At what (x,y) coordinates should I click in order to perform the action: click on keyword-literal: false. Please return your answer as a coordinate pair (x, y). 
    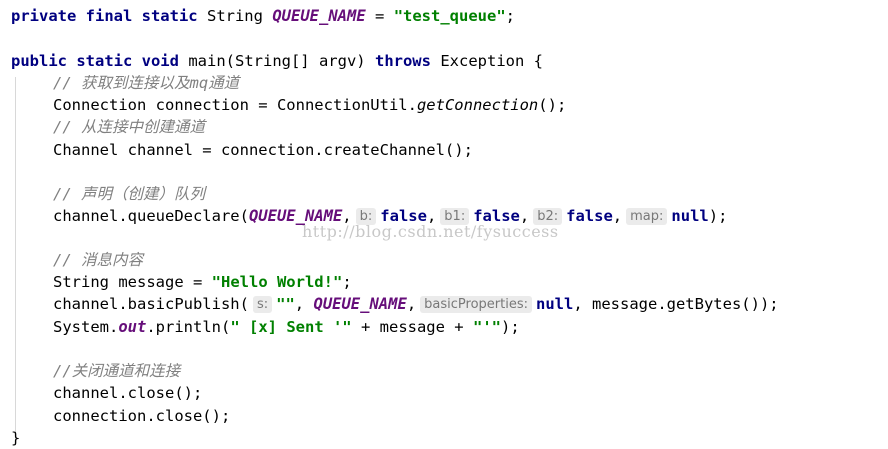
    Looking at the image, I should click on (589, 216).